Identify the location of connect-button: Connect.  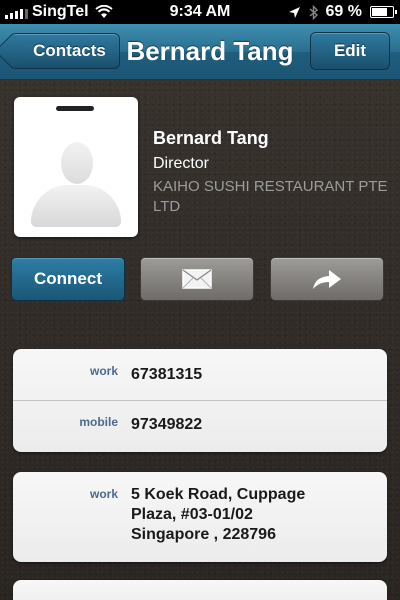
(68, 279).